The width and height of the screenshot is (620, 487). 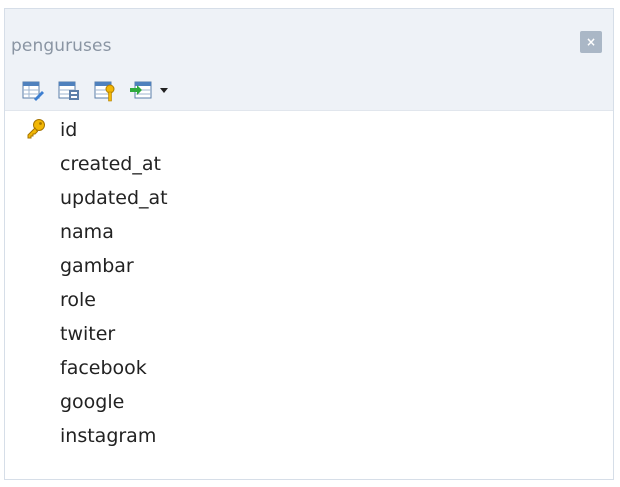 What do you see at coordinates (87, 232) in the screenshot?
I see `field-name: nama` at bounding box center [87, 232].